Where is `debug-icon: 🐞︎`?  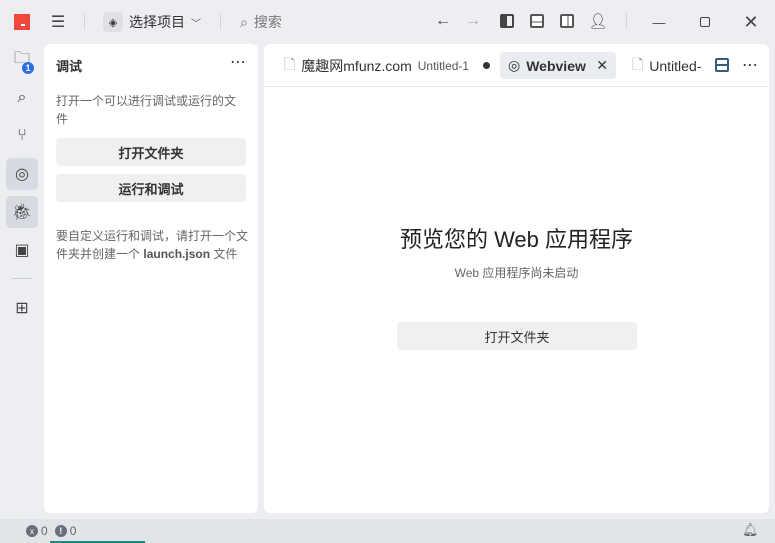
debug-icon: 🐞︎ is located at coordinates (22, 212).